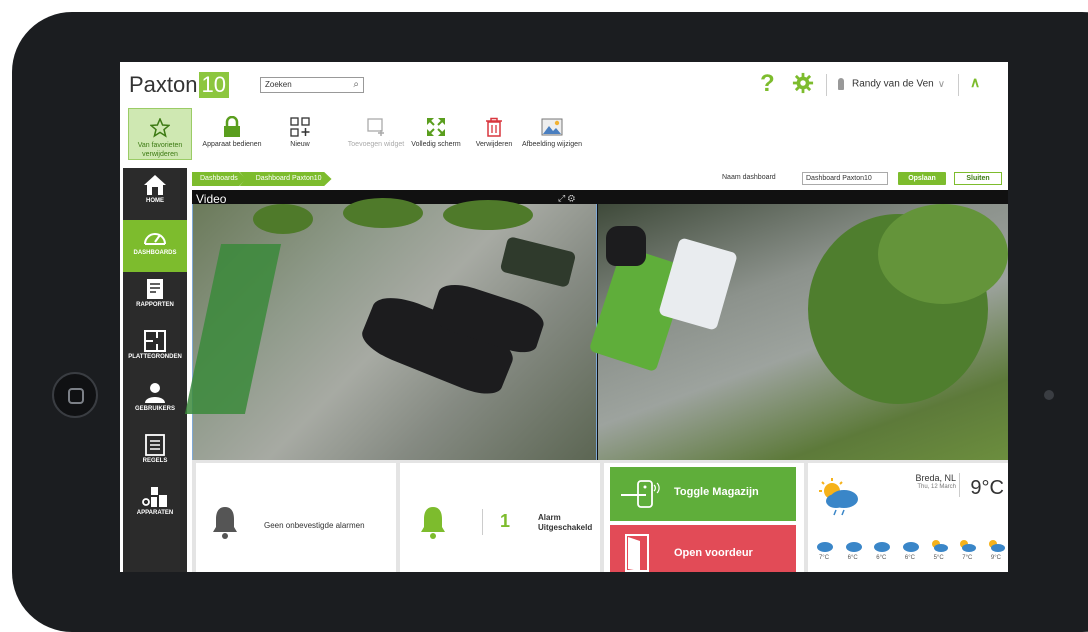 The height and width of the screenshot is (632, 1088). What do you see at coordinates (375, 127) in the screenshot?
I see `add-widget-icon` at bounding box center [375, 127].